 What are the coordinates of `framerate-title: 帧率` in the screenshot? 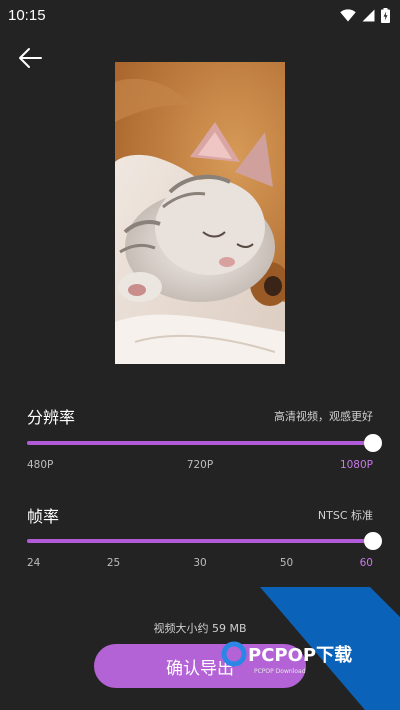 It's located at (43, 516).